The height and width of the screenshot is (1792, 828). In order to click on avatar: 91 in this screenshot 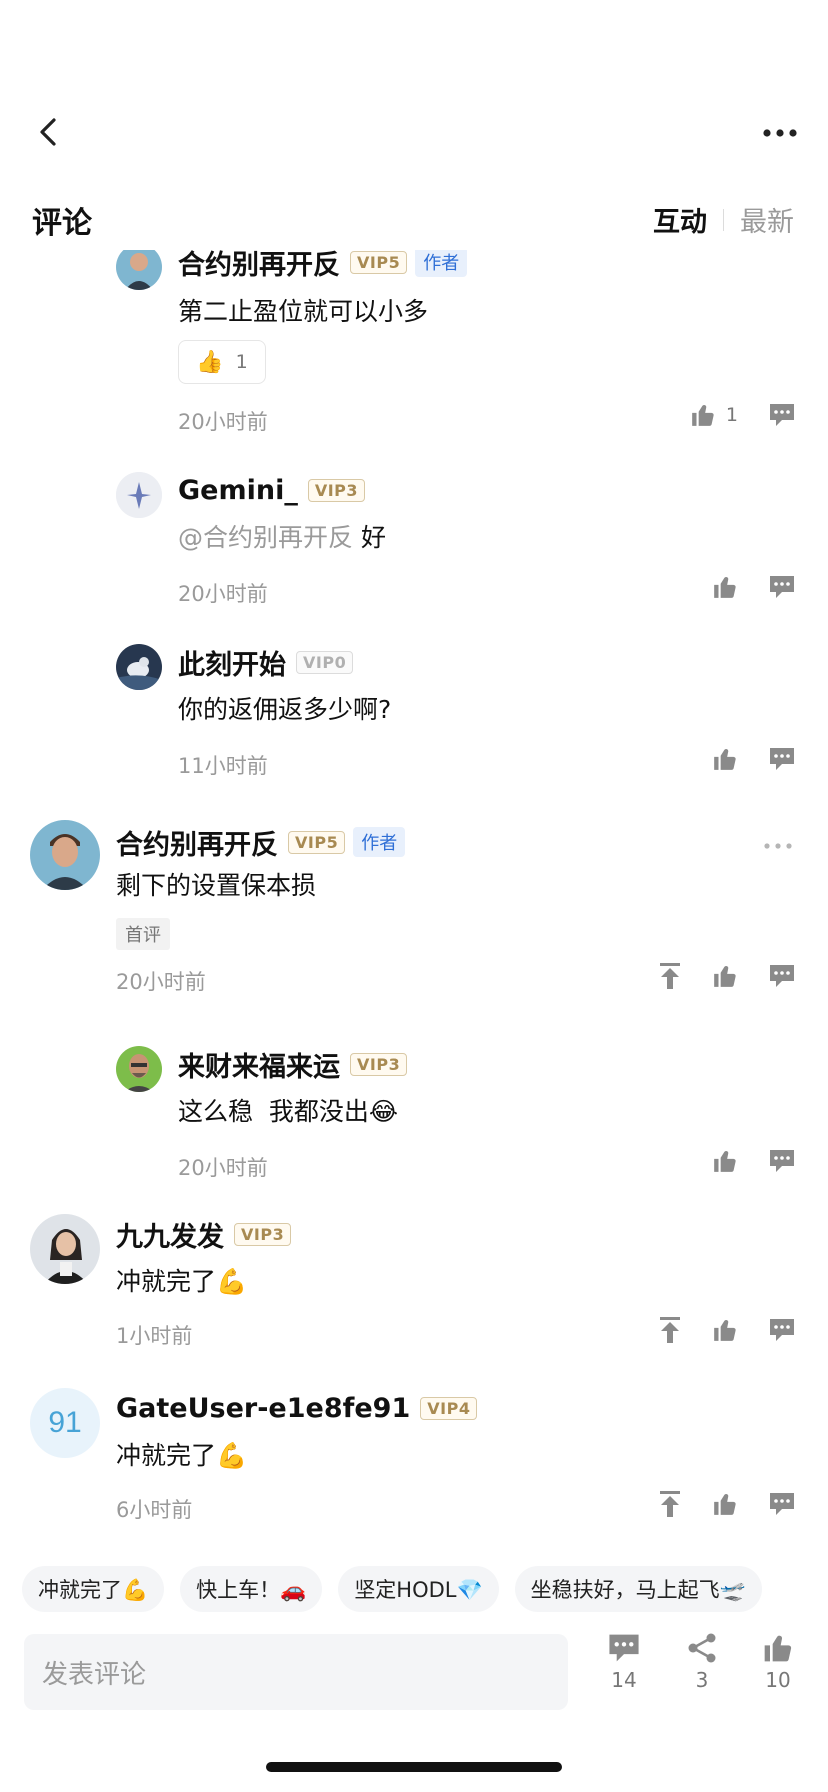, I will do `click(65, 1423)`.